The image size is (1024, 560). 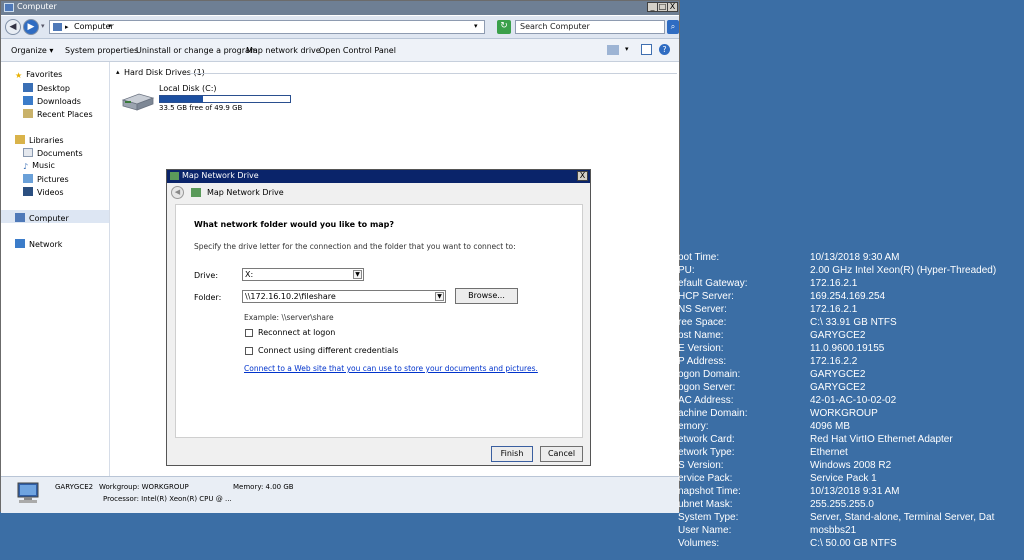 I want to click on system-info-label: etwork Type:, so click(x=706, y=452).